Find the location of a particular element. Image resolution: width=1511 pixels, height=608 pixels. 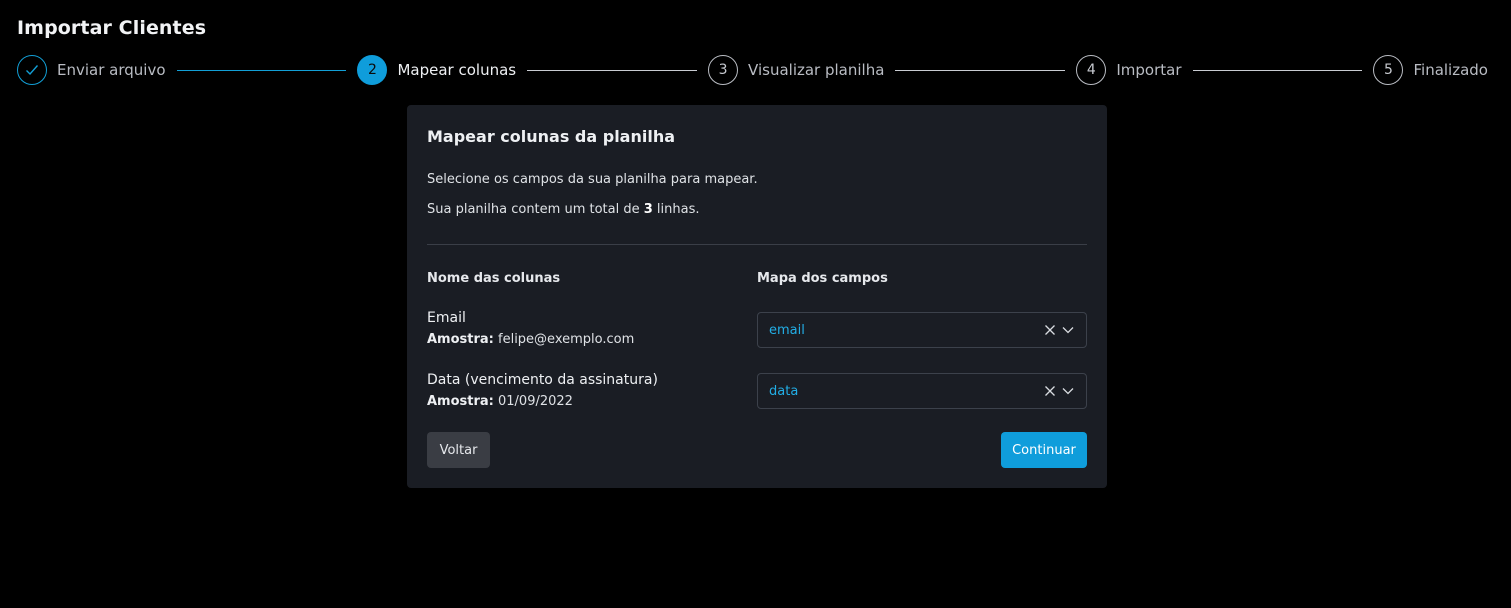

step-map-columns: 2 Mapear colunas is located at coordinates (436, 70).